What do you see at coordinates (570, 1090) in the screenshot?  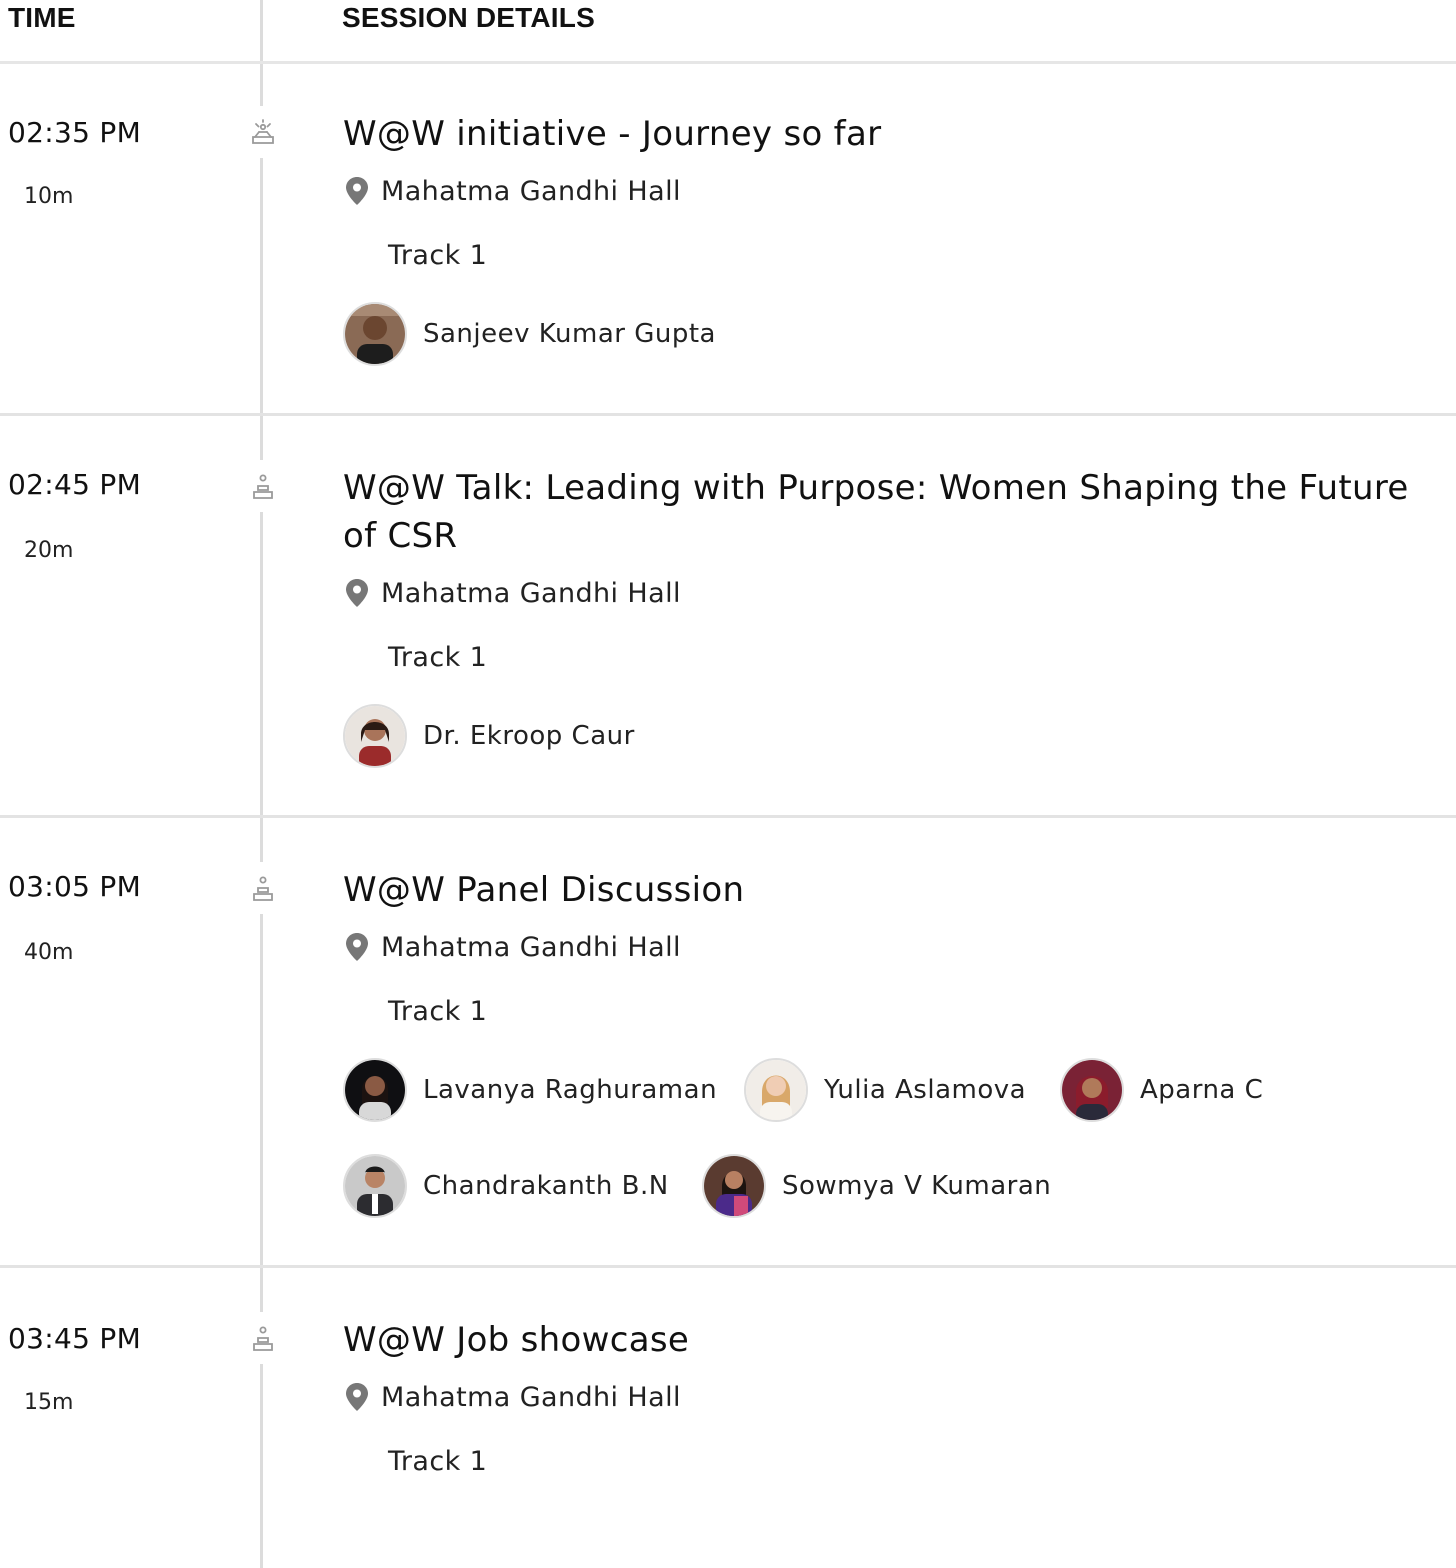 I see `speaker-name: Lavanya Raghuraman` at bounding box center [570, 1090].